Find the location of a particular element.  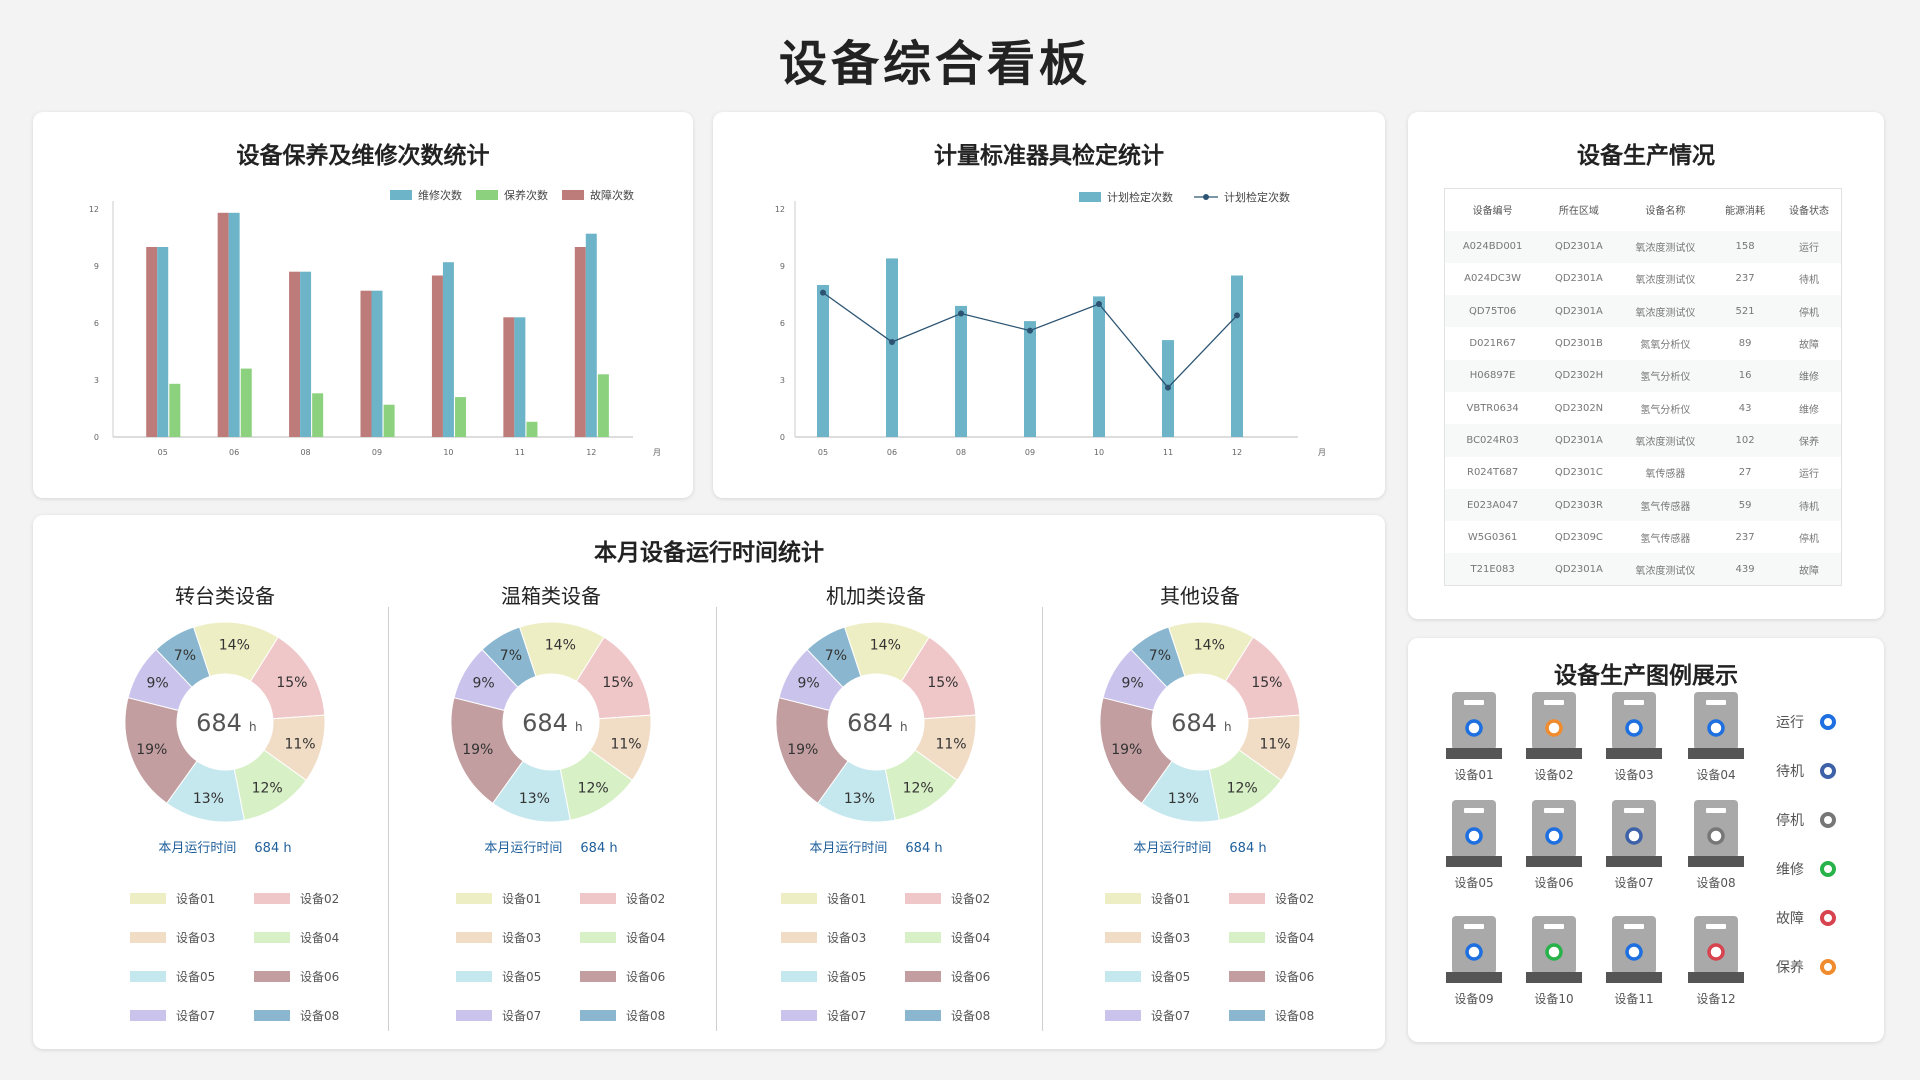

table-row: A024DC3W QD2301A 氧浓度测试仪 237 待机 is located at coordinates (1643, 279).